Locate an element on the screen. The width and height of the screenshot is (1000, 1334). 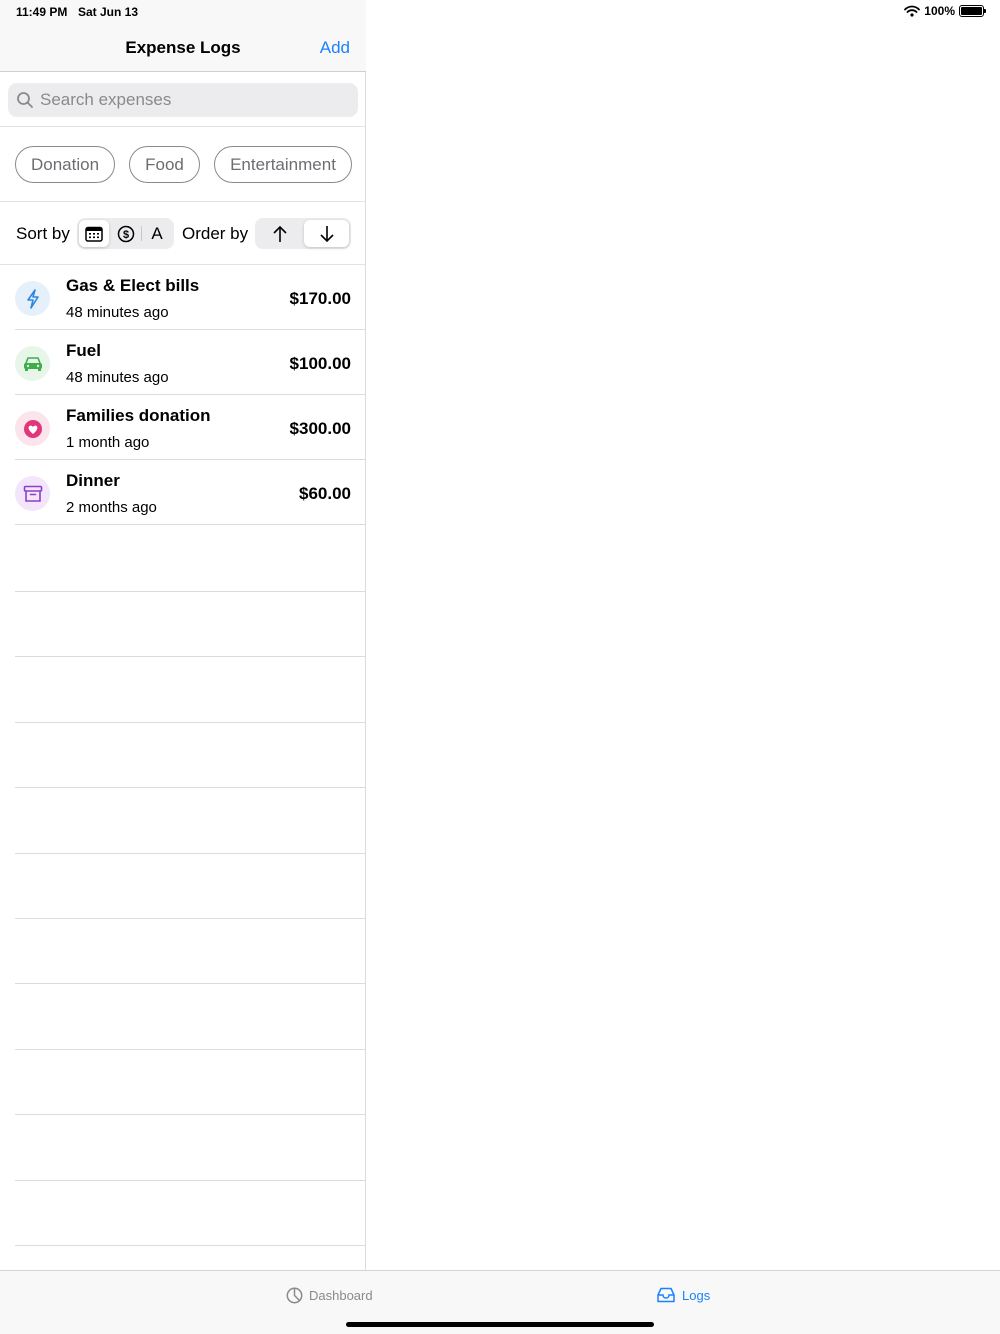
inbox-icon is located at coordinates (666, 1295).